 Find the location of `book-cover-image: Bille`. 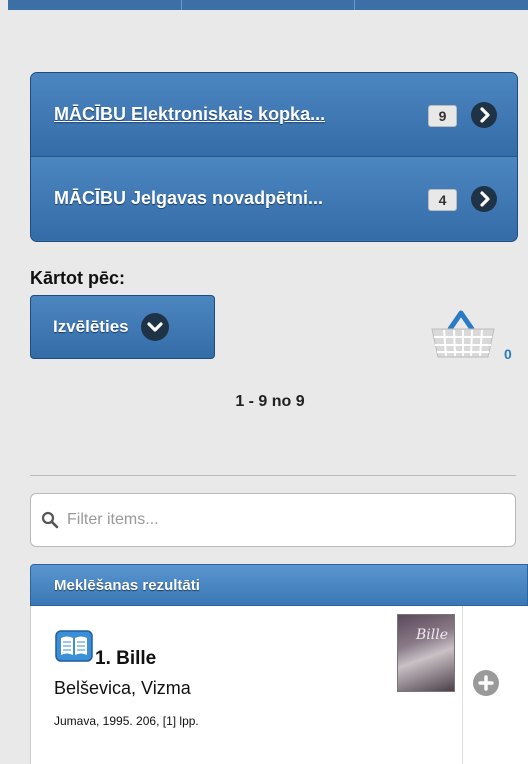

book-cover-image: Bille is located at coordinates (426, 653).